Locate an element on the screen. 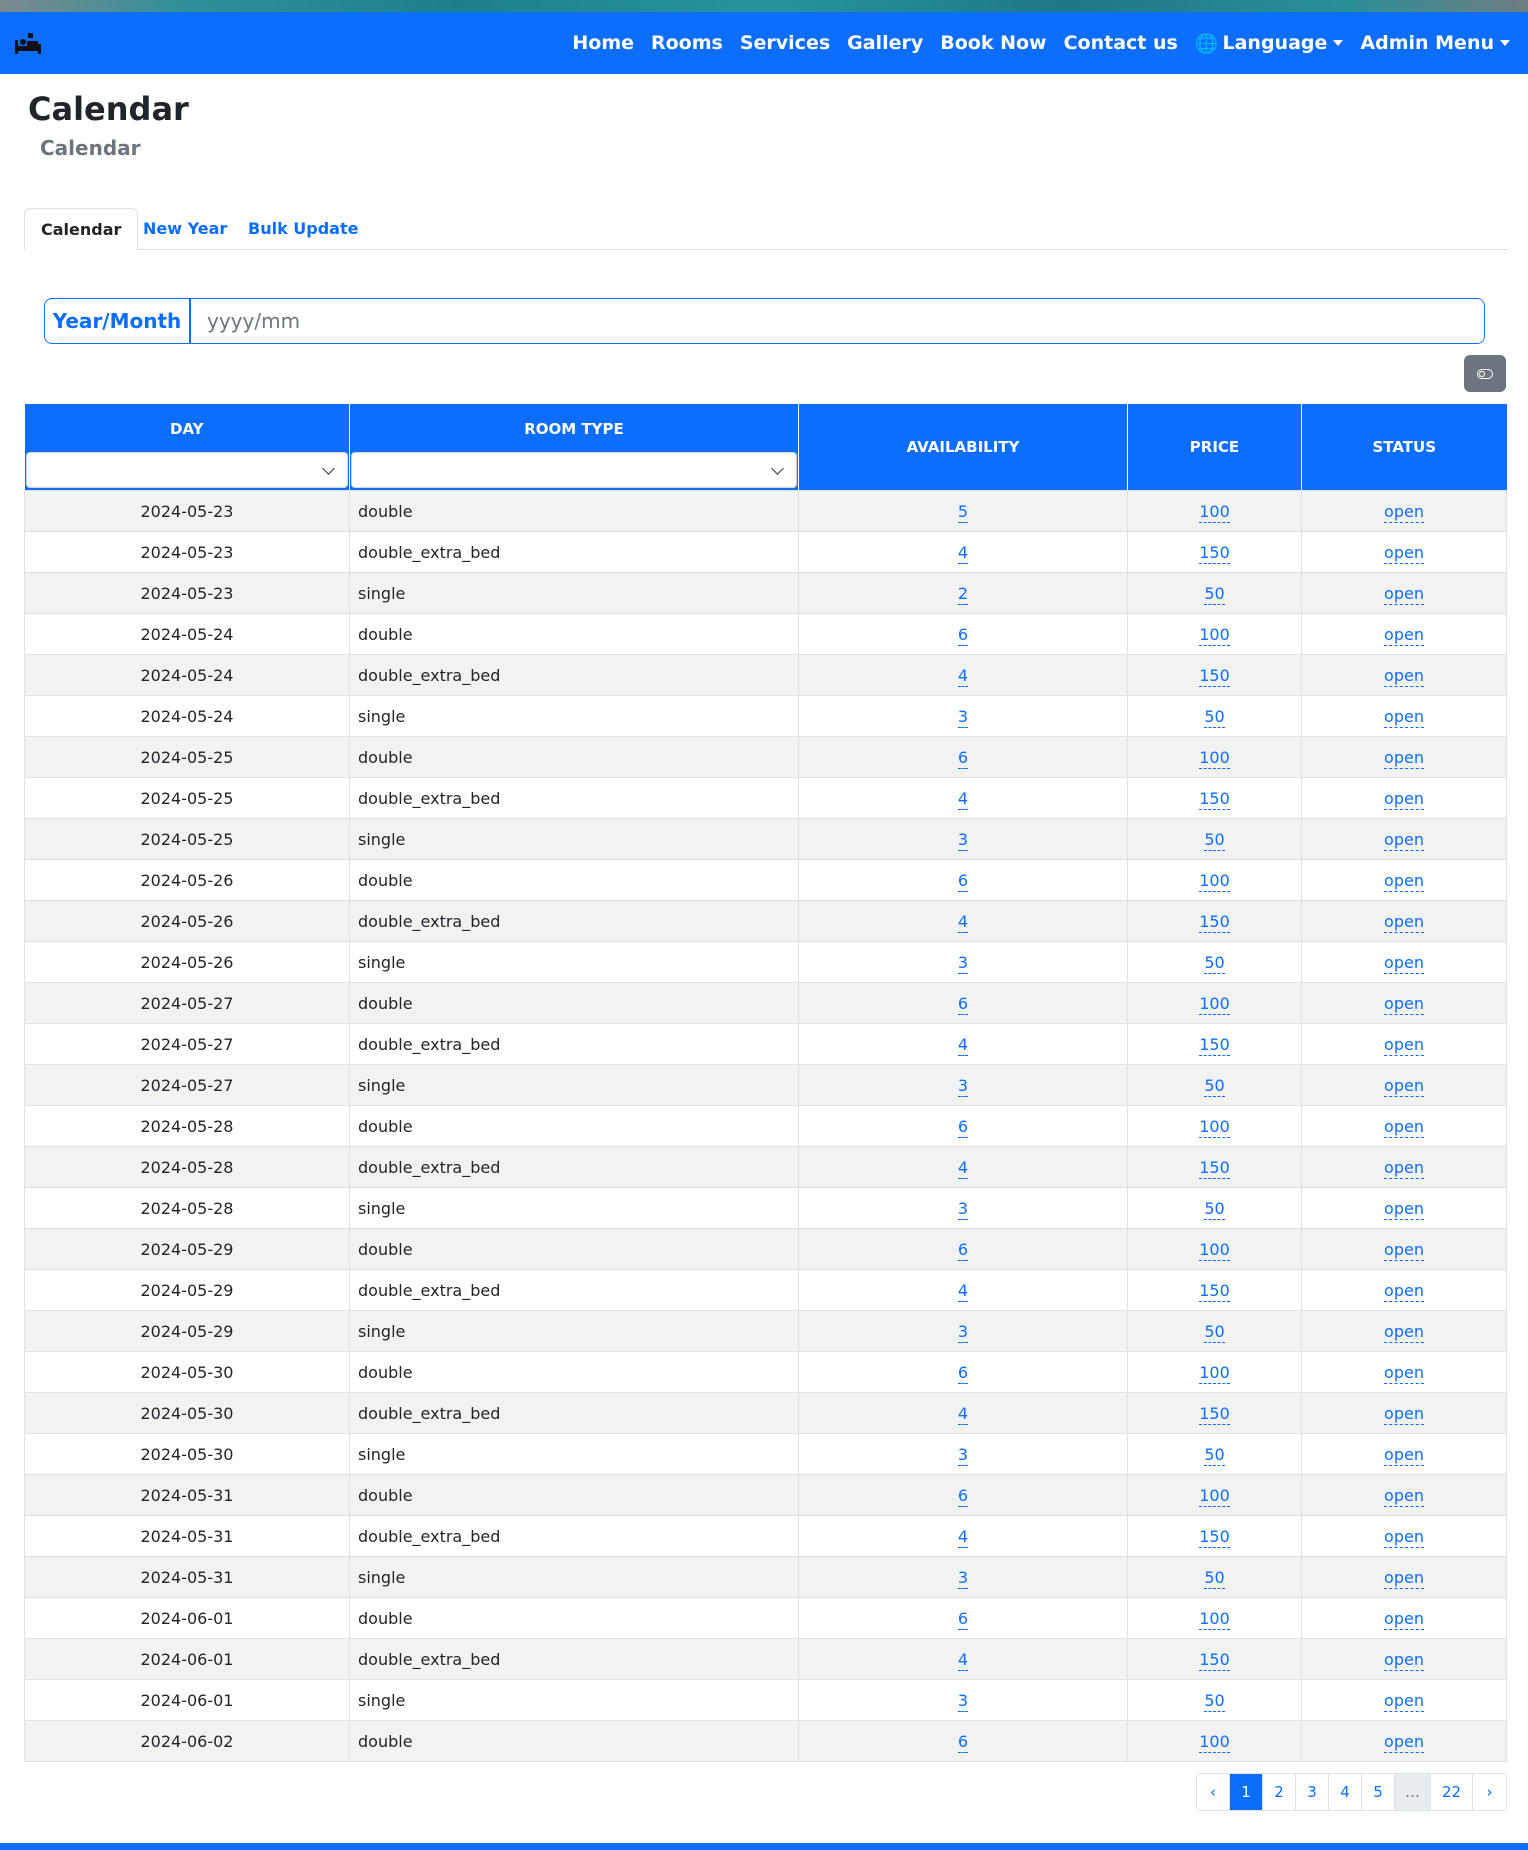  header-room-type-label: ROOM TYPE is located at coordinates (574, 429).